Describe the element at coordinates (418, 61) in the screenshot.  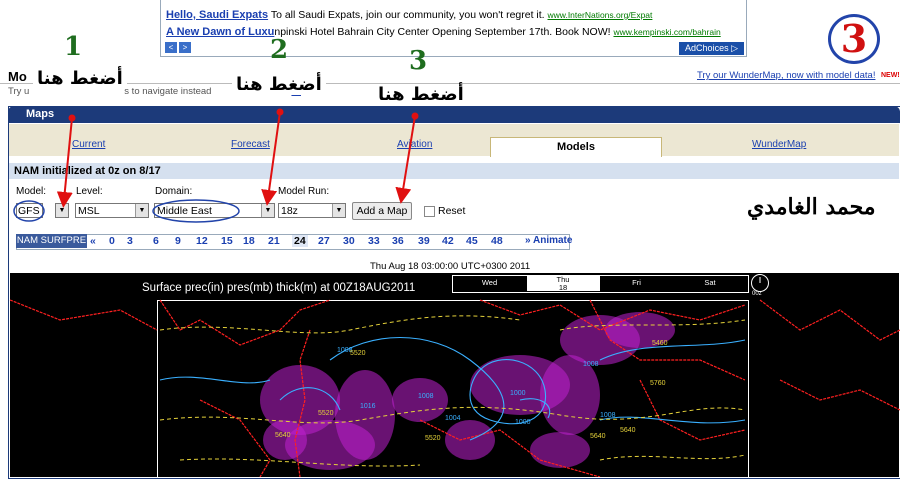
I see `step-number-3: 3` at that location.